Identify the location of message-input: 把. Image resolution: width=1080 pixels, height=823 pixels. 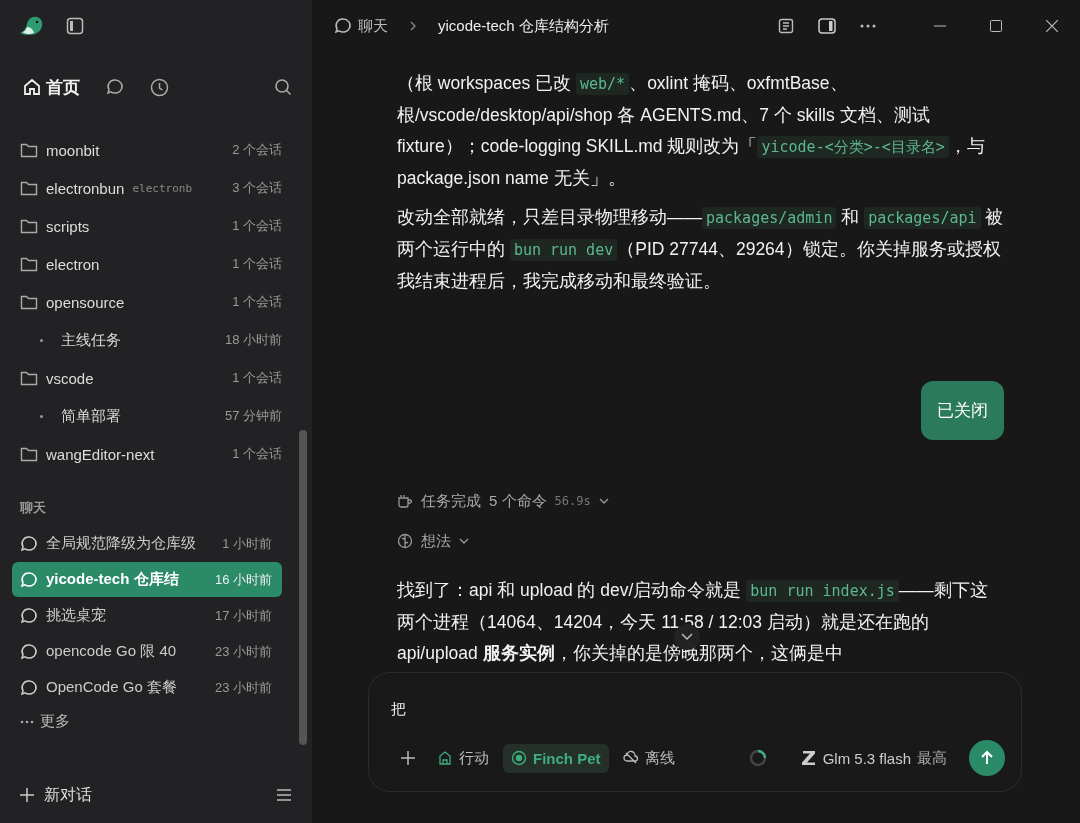
(695, 697).